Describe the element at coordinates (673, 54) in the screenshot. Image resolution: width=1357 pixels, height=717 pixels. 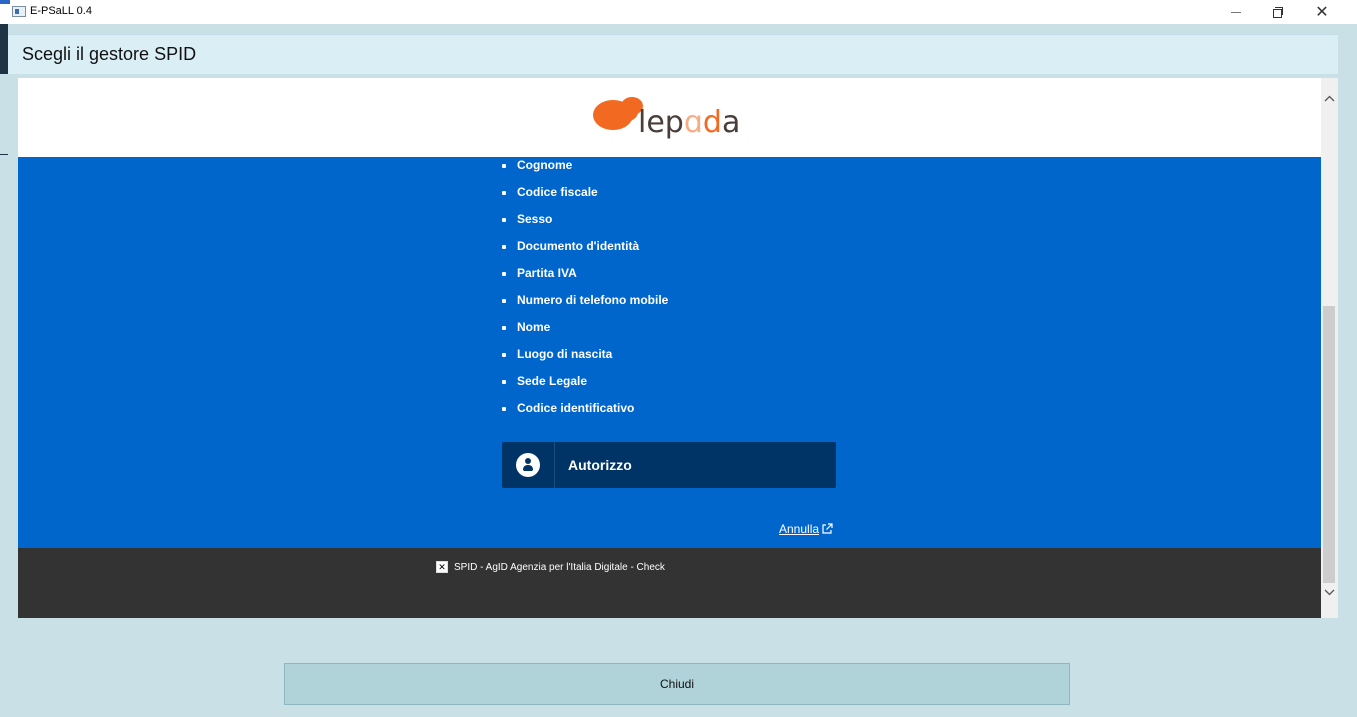
I see `dialog-header: Scegli il gestore SPID` at that location.